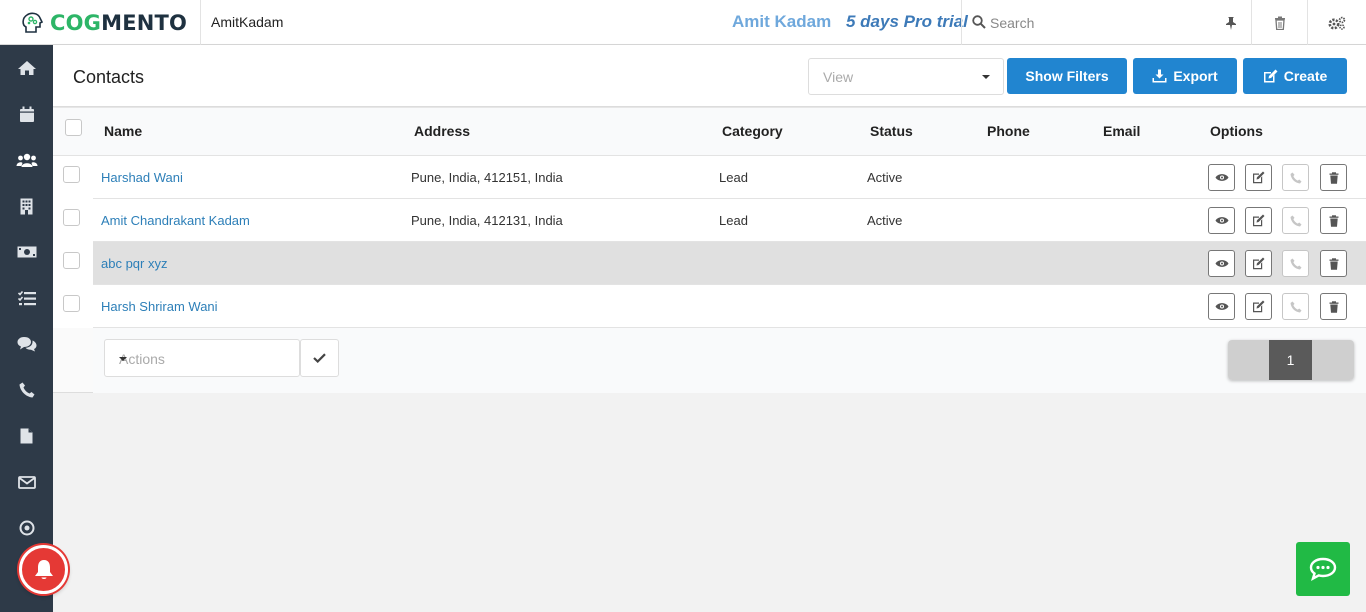 The image size is (1366, 612). I want to click on logo: COGMENTO, so click(100, 22).